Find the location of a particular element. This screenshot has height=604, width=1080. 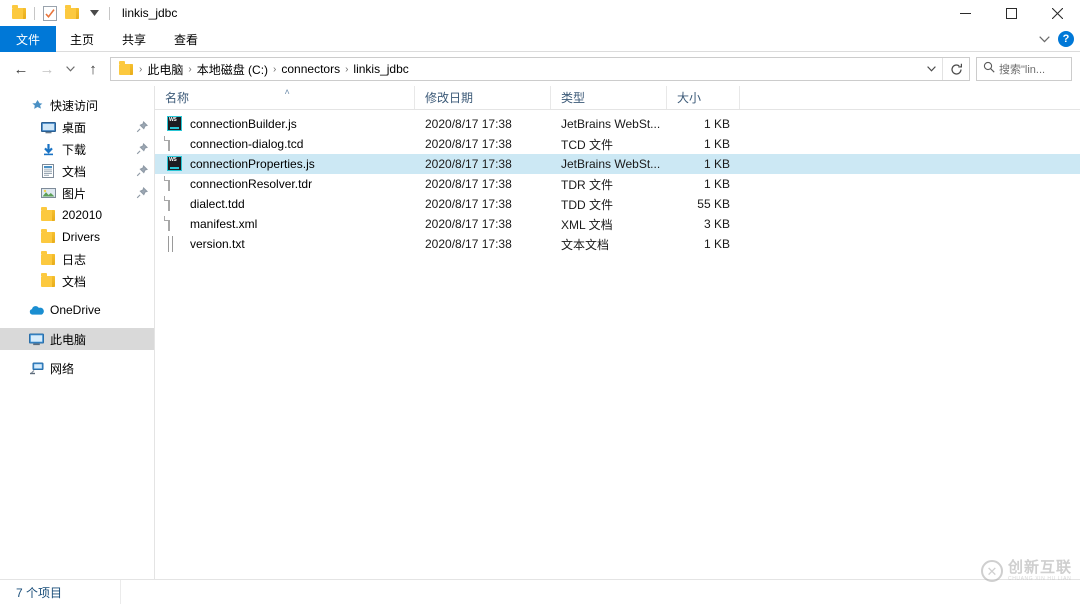

sidebar-item-drivers: Drivers is located at coordinates (77, 237).